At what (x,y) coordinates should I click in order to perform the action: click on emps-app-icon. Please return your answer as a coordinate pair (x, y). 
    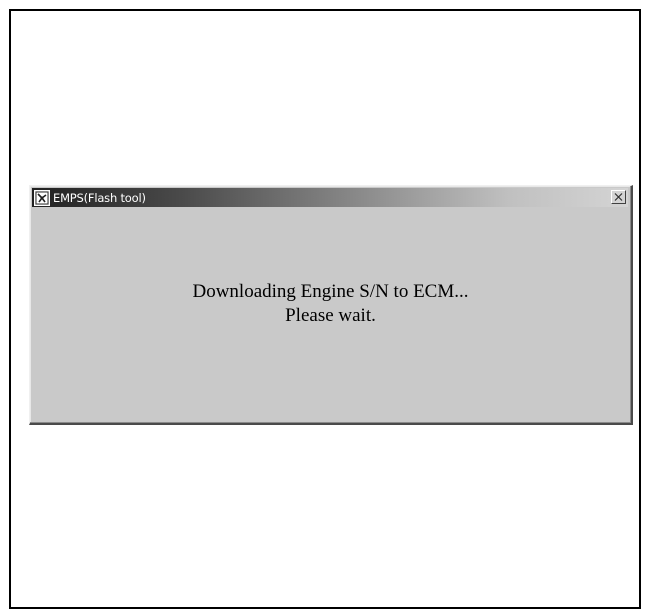
    Looking at the image, I should click on (42, 197).